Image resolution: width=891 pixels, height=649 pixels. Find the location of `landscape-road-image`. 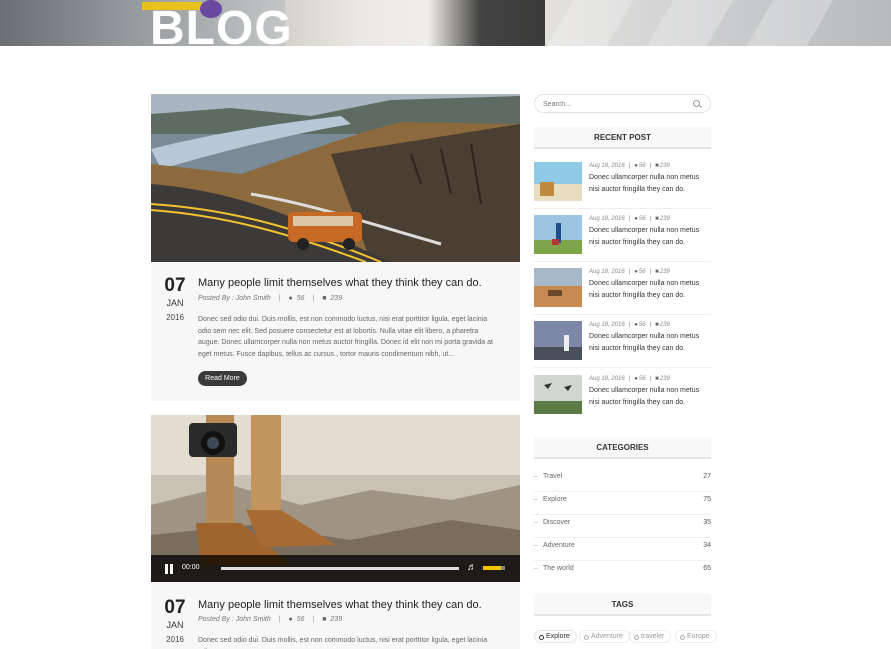

landscape-road-image is located at coordinates (335, 178).